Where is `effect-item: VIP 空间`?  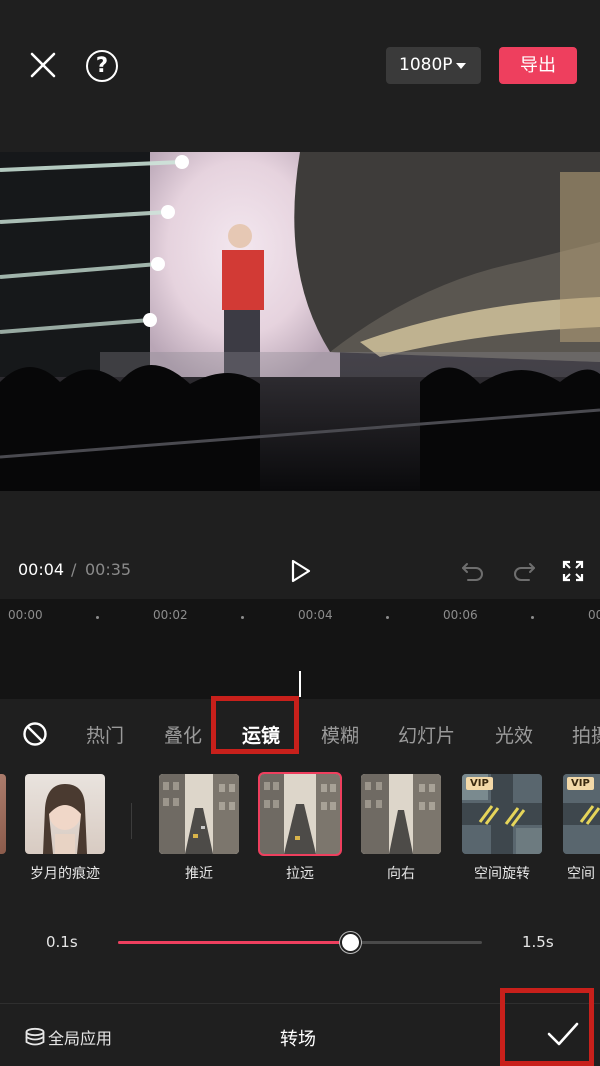 effect-item: VIP 空间 is located at coordinates (581, 828).